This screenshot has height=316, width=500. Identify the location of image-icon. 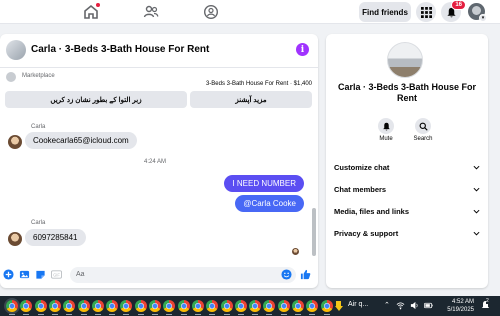
(24, 274).